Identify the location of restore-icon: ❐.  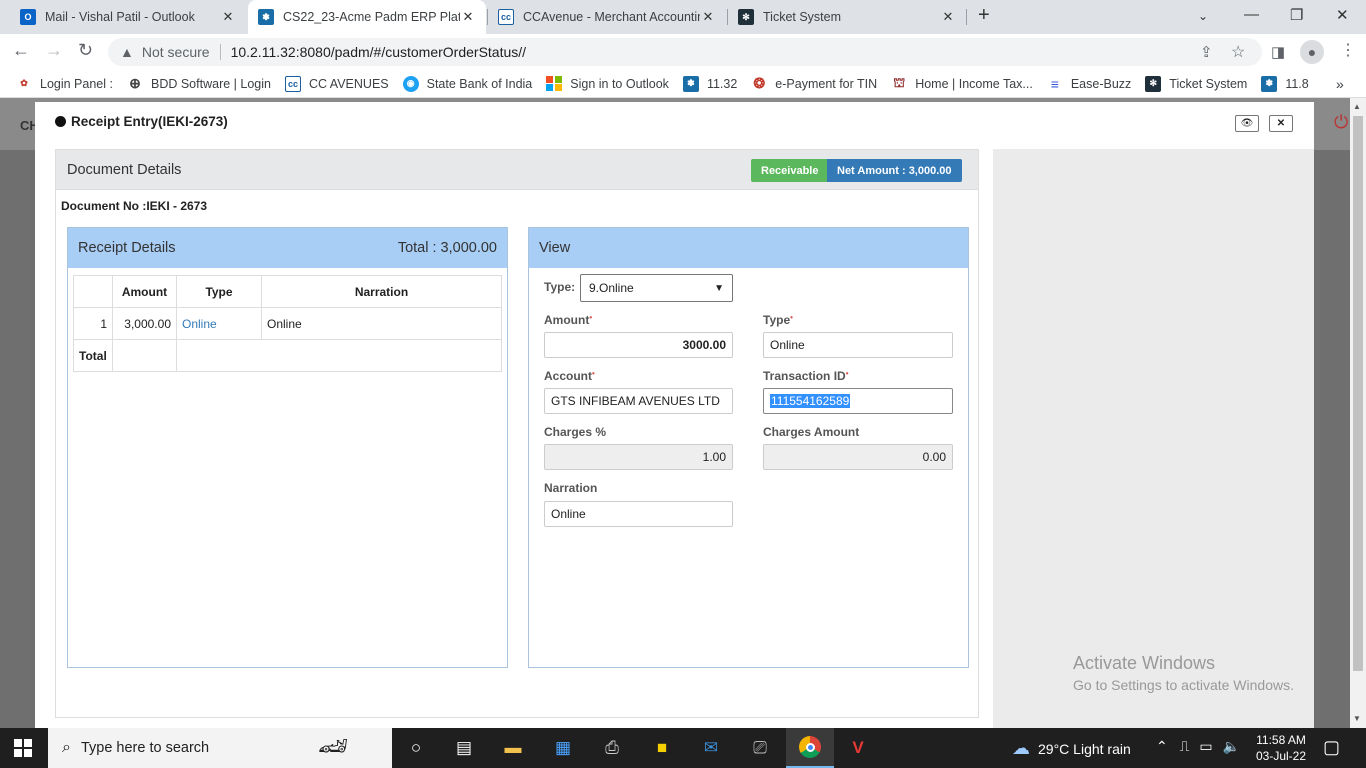
(1296, 15).